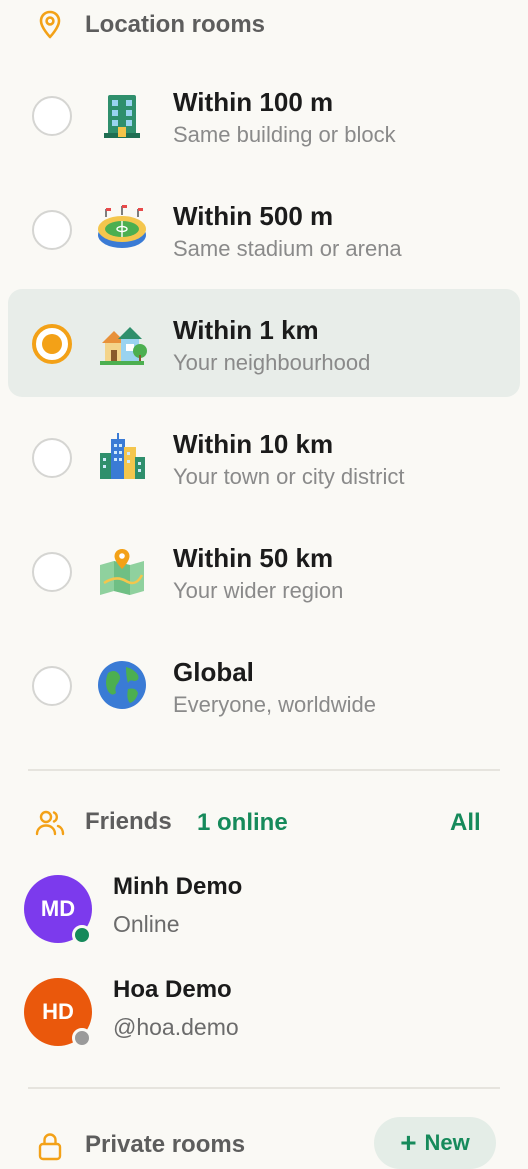  I want to click on folded-map-icon, so click(122, 572).